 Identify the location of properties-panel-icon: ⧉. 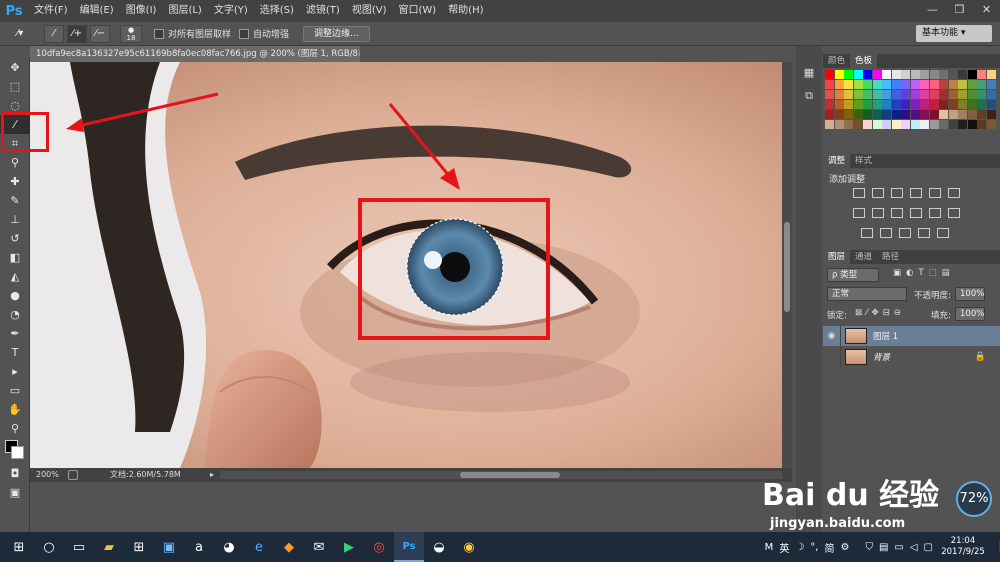
(809, 96).